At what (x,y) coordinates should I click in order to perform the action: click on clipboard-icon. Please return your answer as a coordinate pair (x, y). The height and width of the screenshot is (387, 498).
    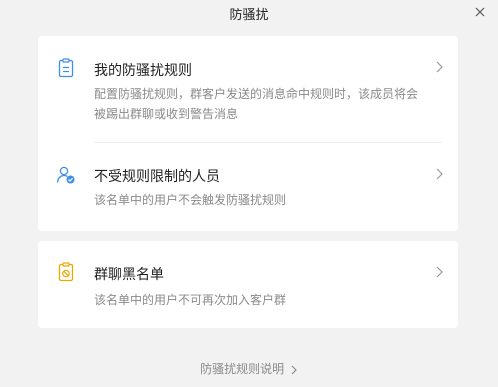
    Looking at the image, I should click on (66, 68).